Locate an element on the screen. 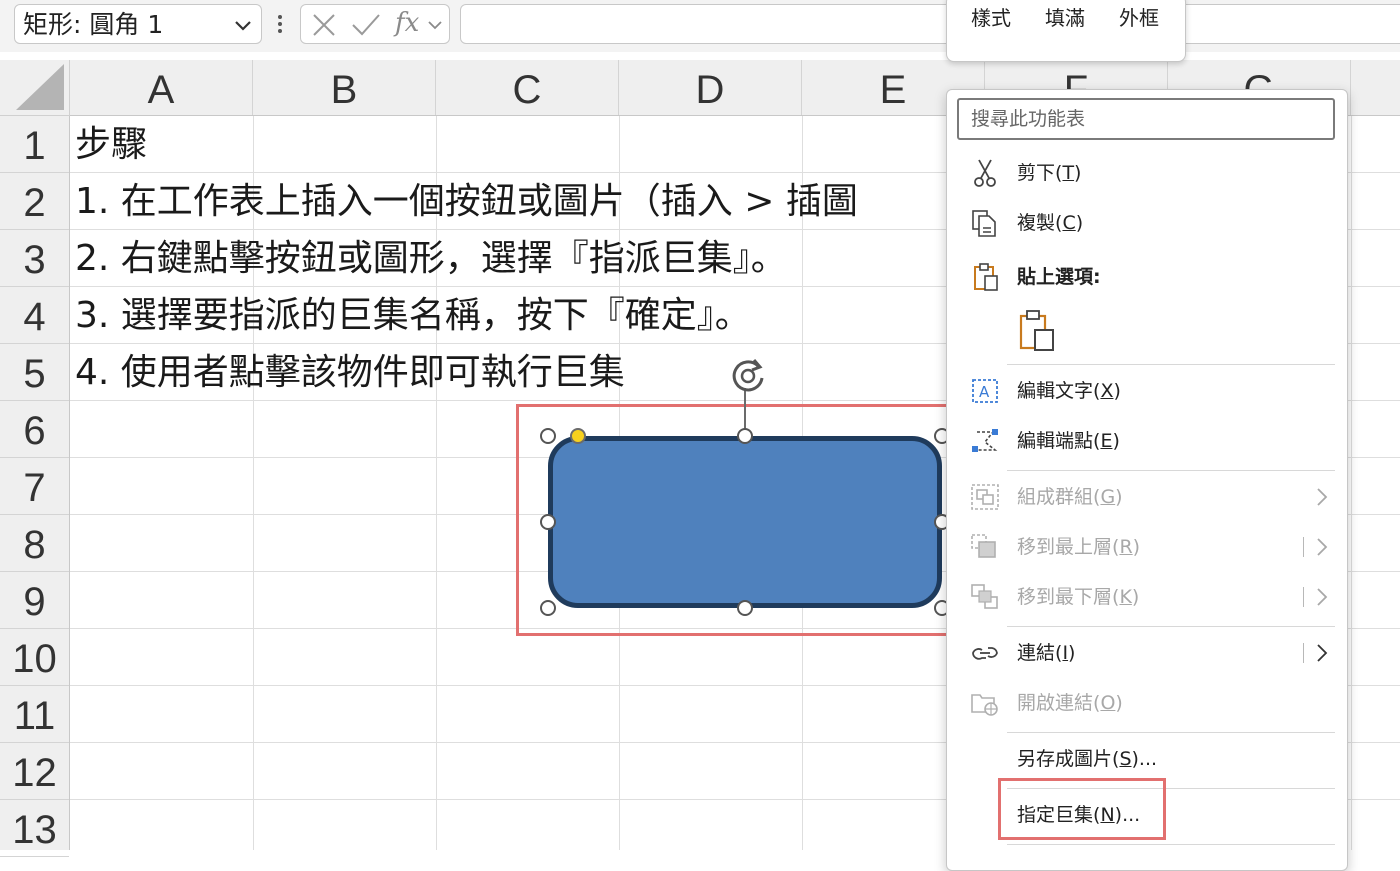 This screenshot has width=1400, height=871. menu-item-label: 剪下(T) is located at coordinates (1049, 173).